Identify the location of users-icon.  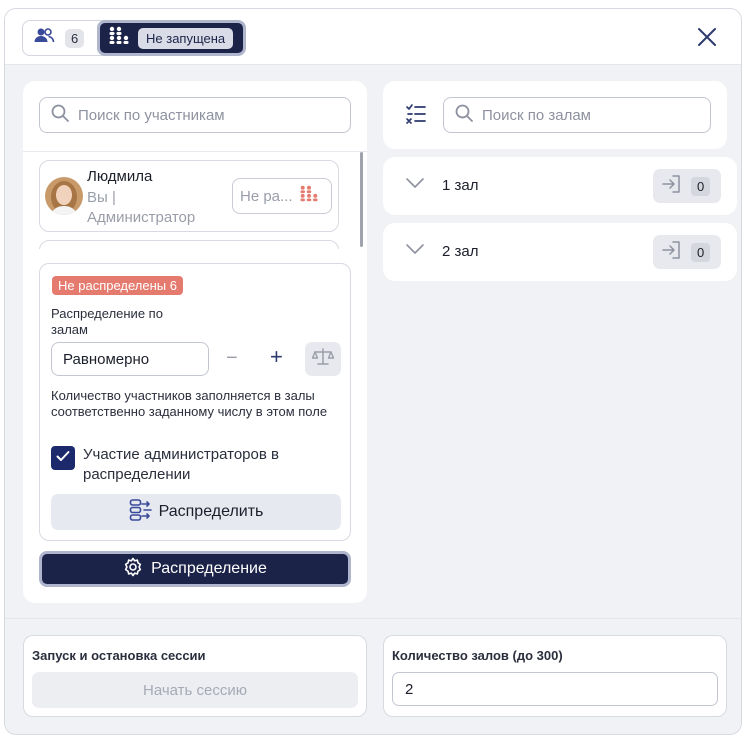
(44, 38).